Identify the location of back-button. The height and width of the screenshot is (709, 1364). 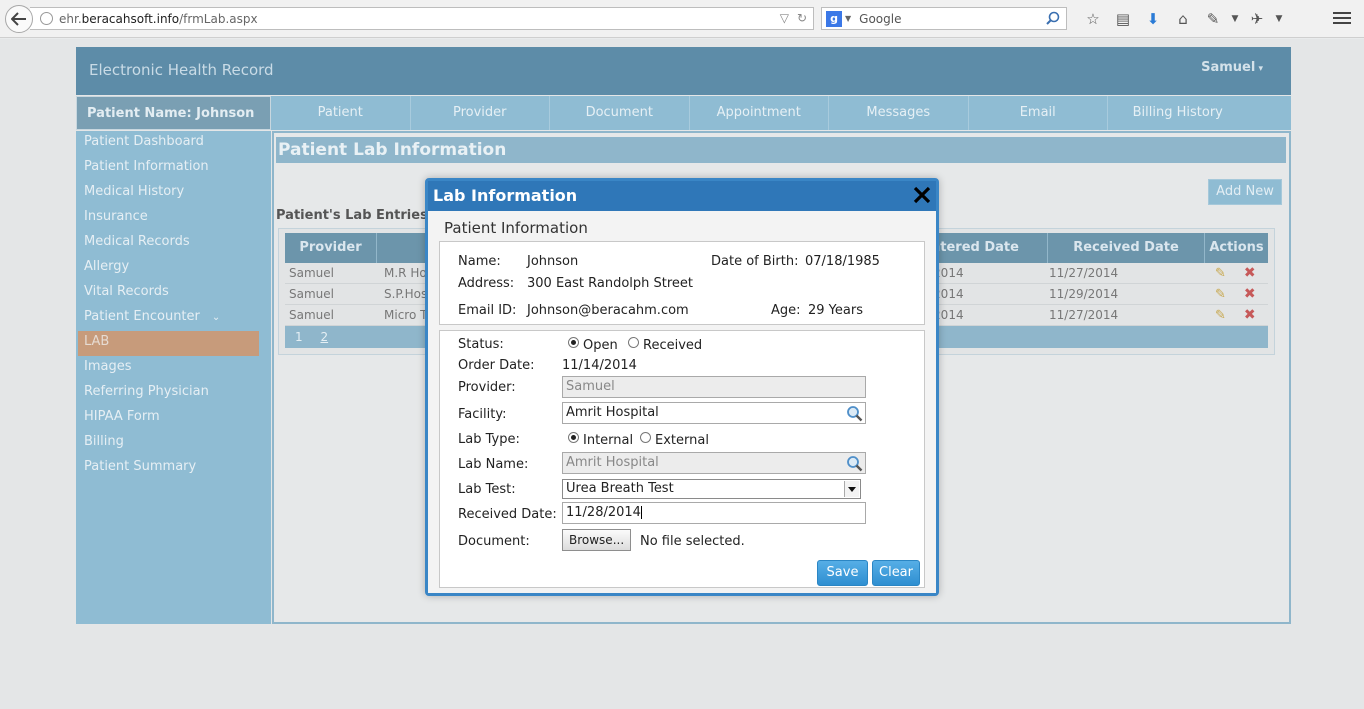
(19, 19).